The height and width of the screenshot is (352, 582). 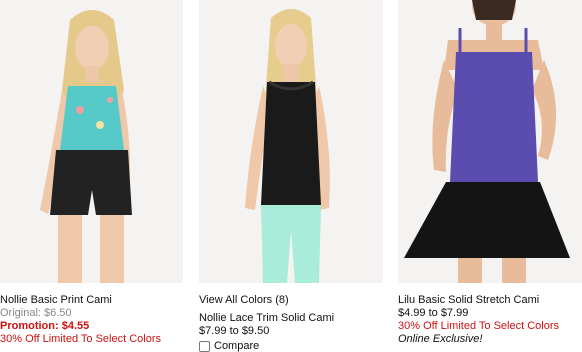 I want to click on price-range: $7.99 to $9.50, so click(x=234, y=331).